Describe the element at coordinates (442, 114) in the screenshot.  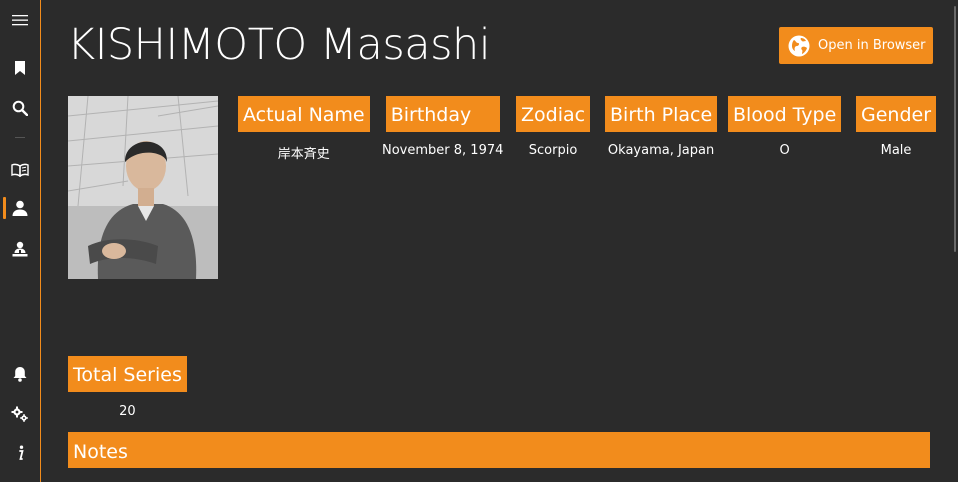
I see `attribute-label: Birthday` at that location.